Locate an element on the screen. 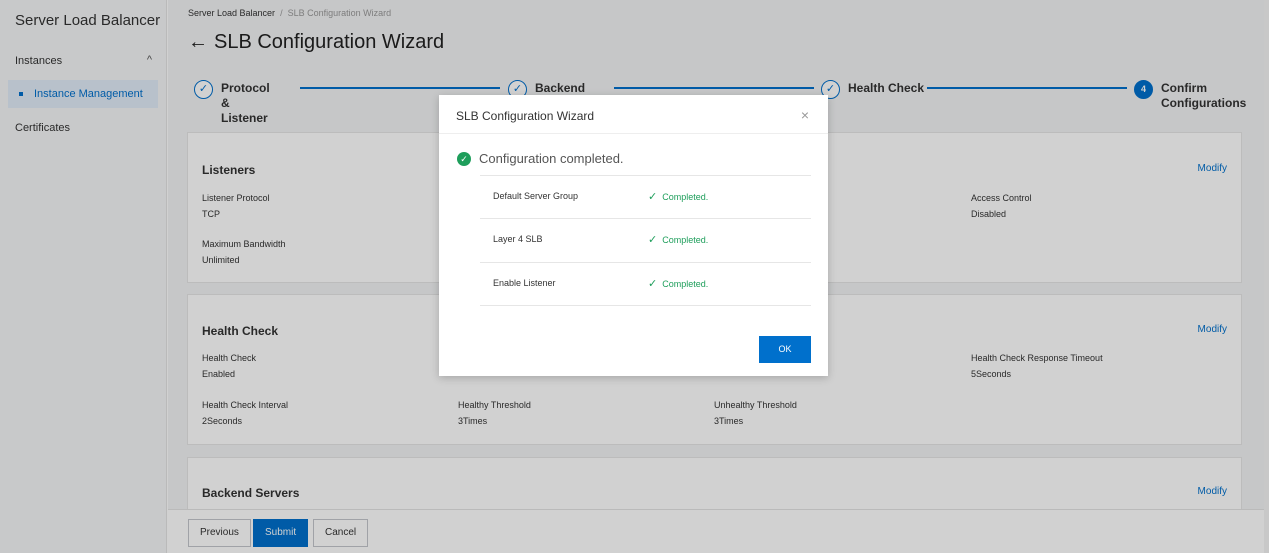 The height and width of the screenshot is (553, 1269). task-name: Layer 4 SLB is located at coordinates (518, 239).